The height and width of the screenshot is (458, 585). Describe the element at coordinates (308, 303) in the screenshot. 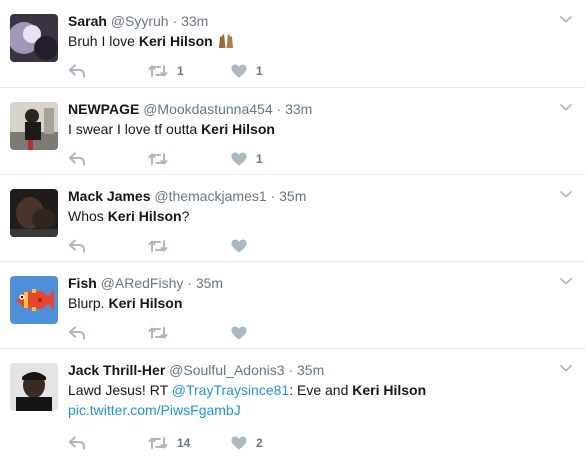

I see `tweet-text: Blurp. Keri Hilson` at that location.